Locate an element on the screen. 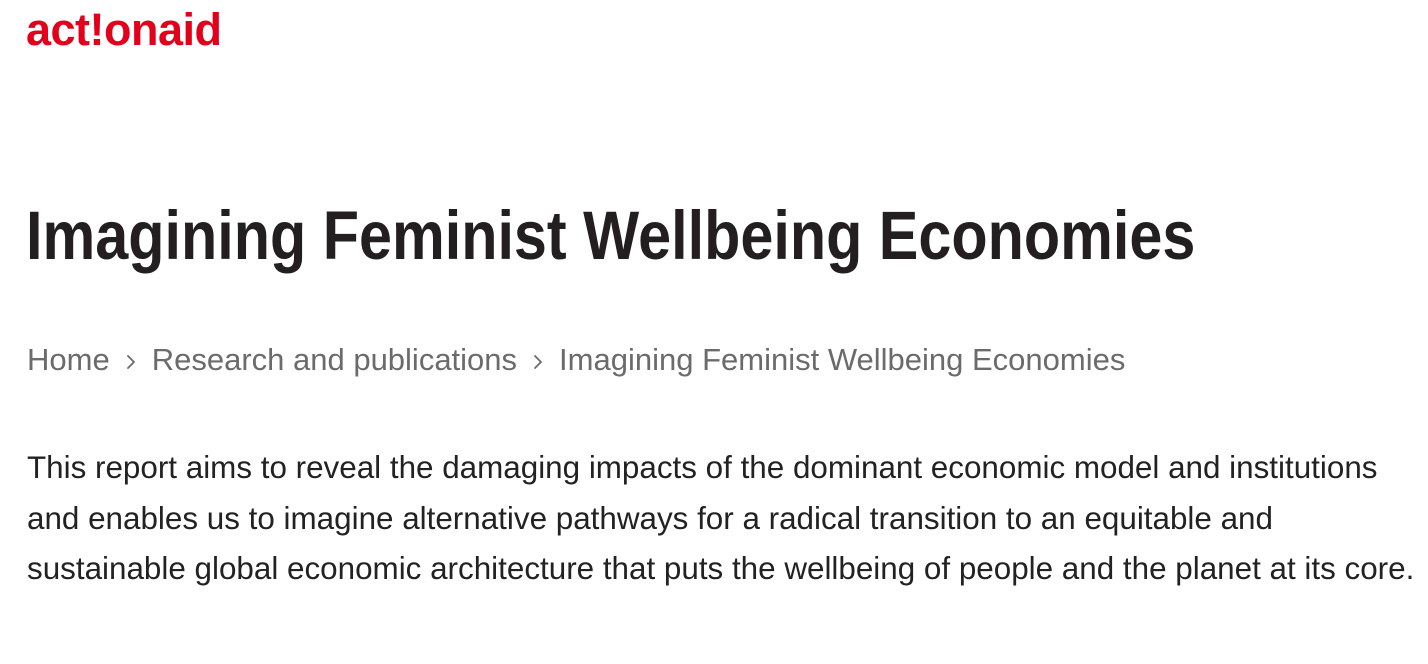 Image resolution: width=1428 pixels, height=664 pixels. breadcrumb-home-link: Home is located at coordinates (68, 360).